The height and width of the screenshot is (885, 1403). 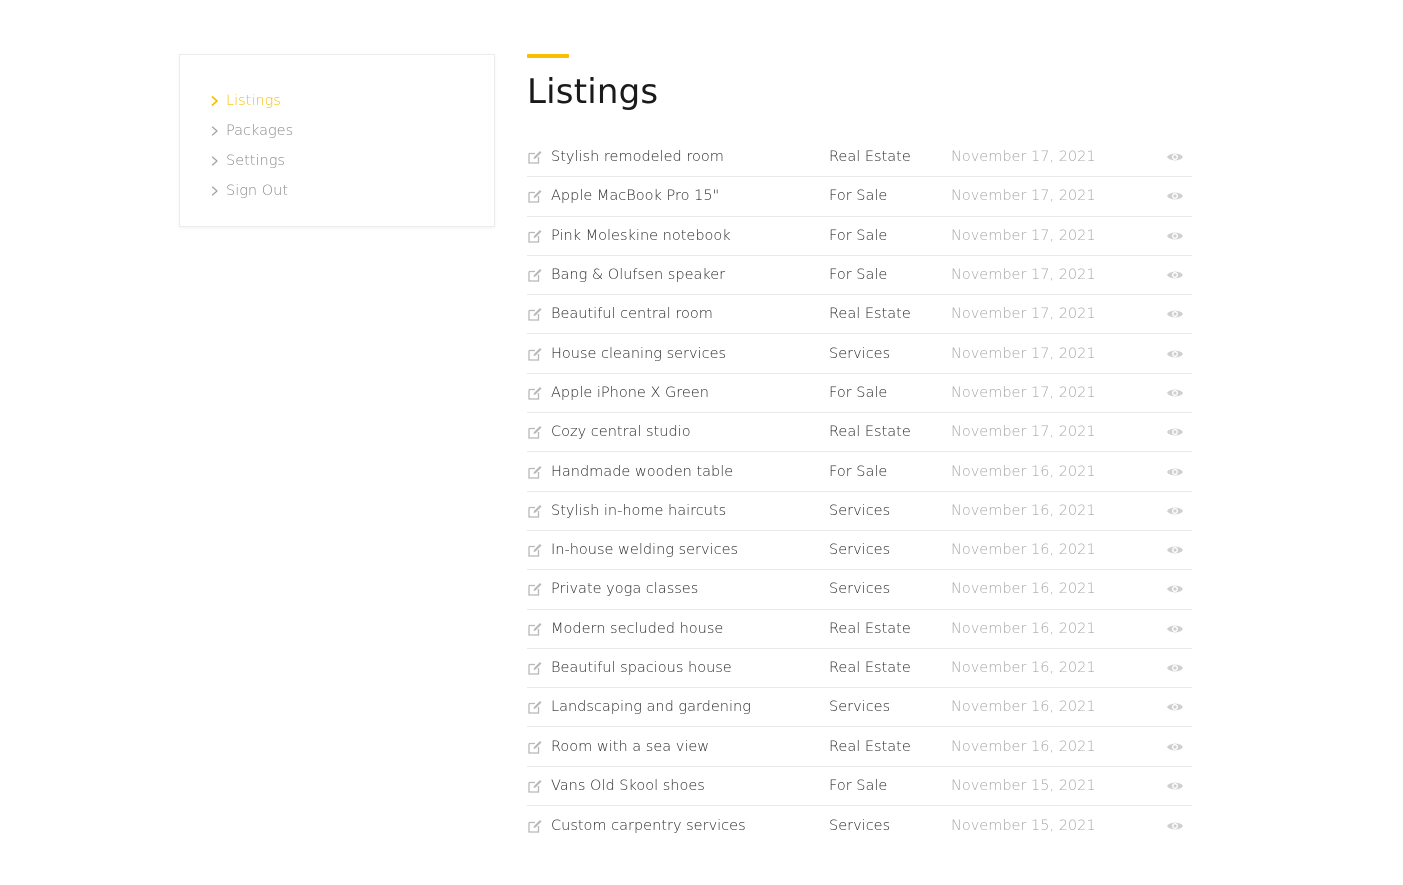 I want to click on sidebar-item-label: Packages, so click(x=260, y=131).